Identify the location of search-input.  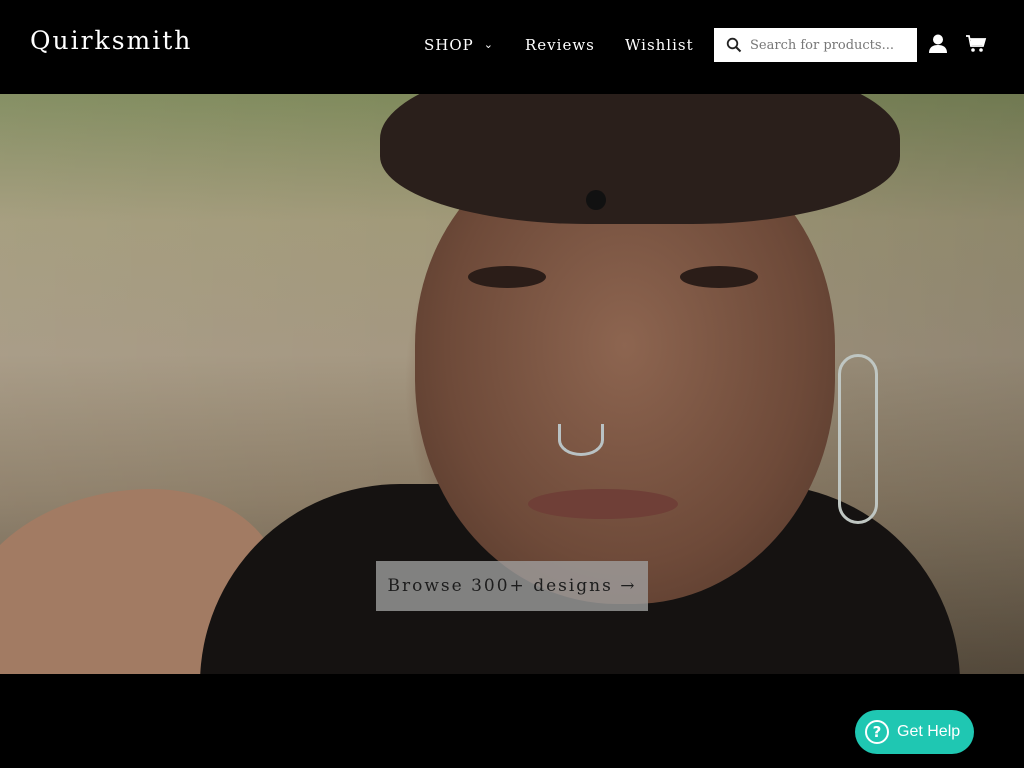
(830, 45).